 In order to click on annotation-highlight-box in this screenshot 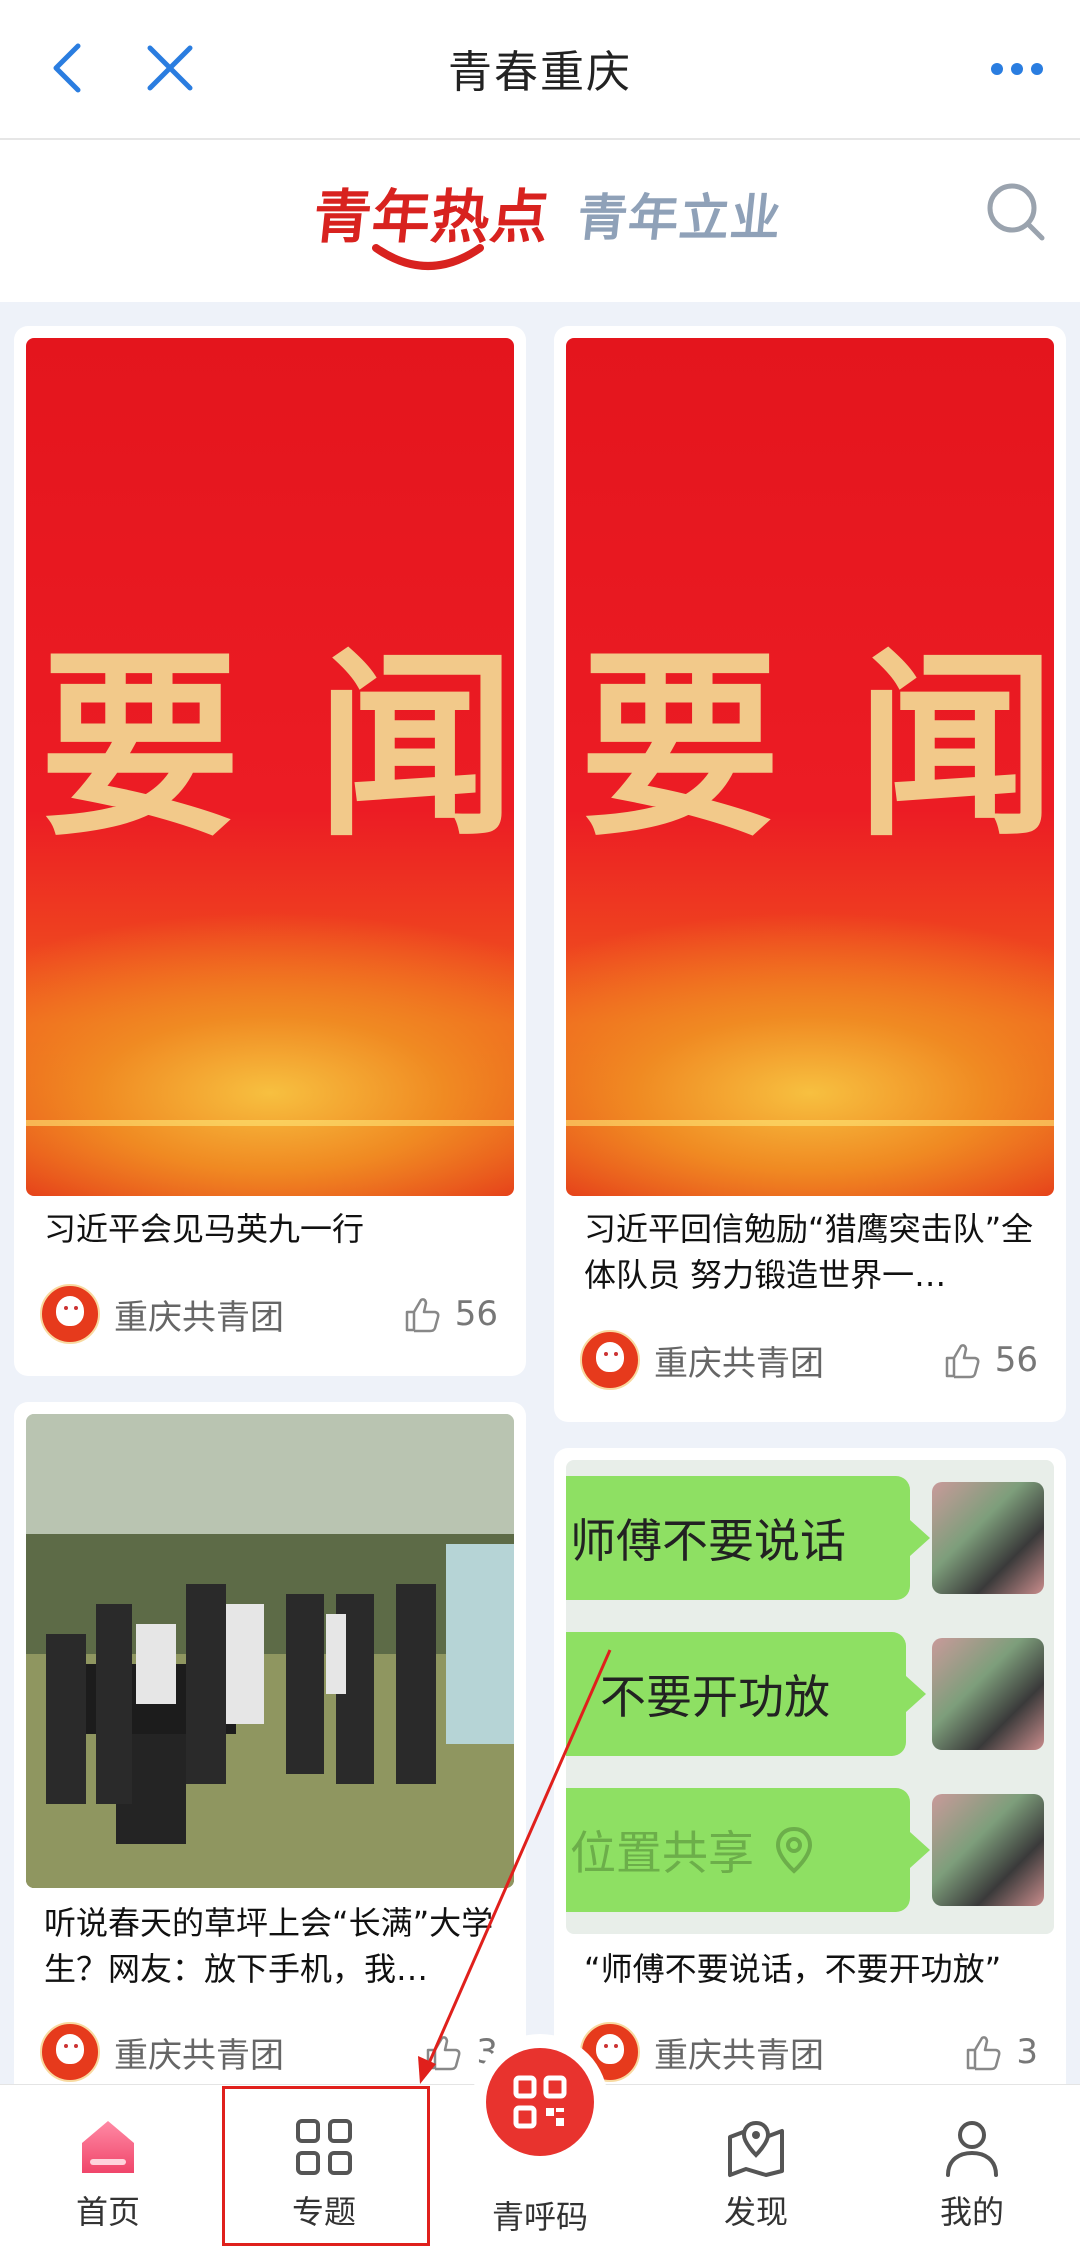, I will do `click(326, 2166)`.